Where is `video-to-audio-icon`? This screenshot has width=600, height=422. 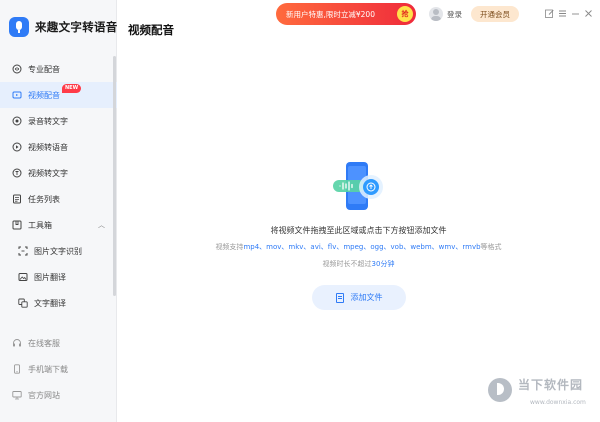
video-to-audio-icon is located at coordinates (17, 147).